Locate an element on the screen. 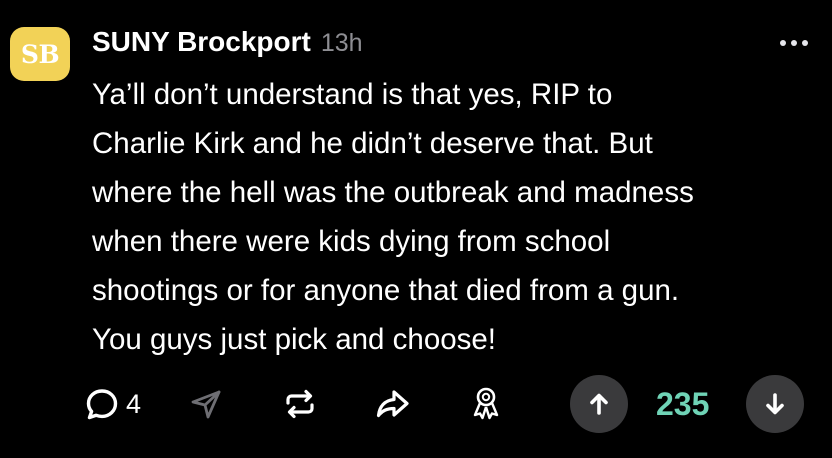 Image resolution: width=832 pixels, height=458 pixels. score-count: 235 is located at coordinates (683, 403).